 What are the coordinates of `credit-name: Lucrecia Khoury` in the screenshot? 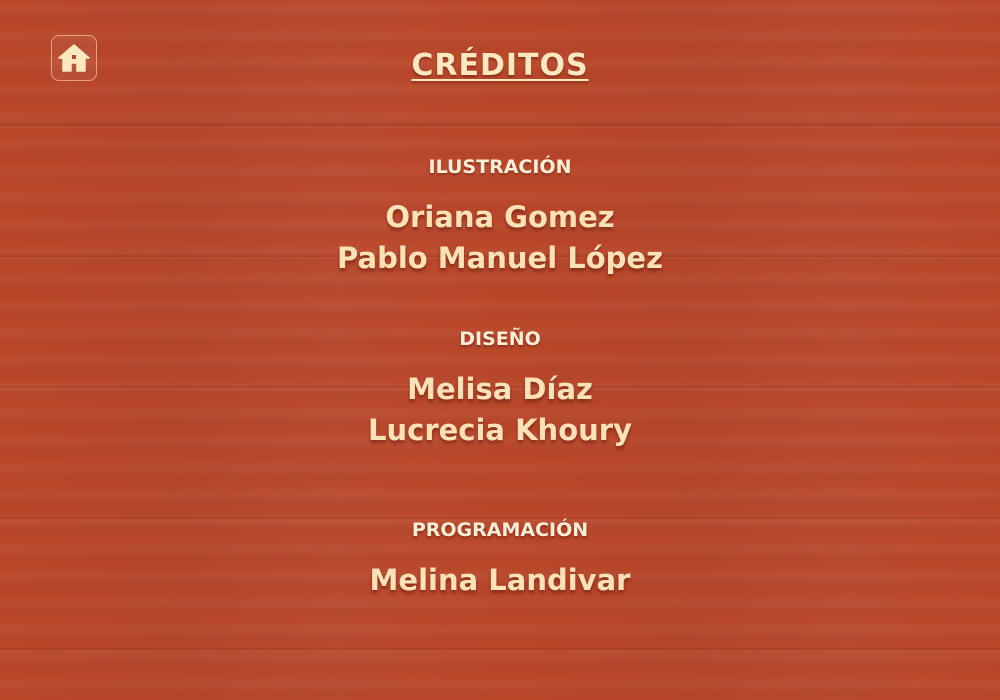 It's located at (500, 430).